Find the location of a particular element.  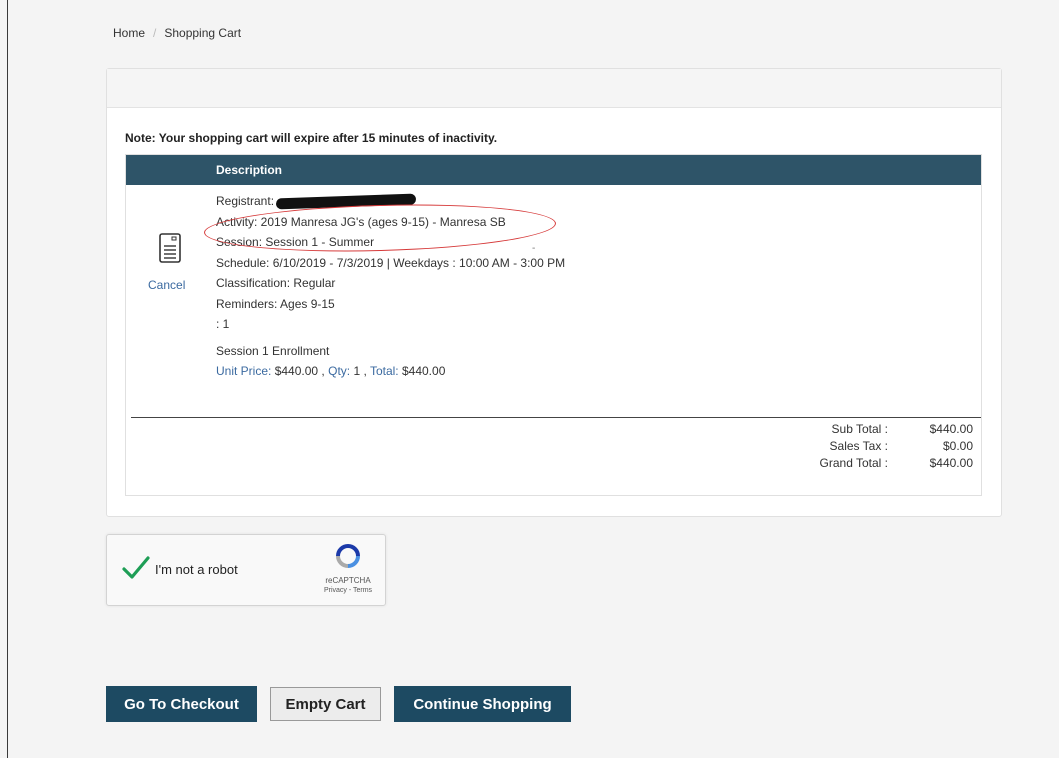

reminders-line: Reminders: Ages 9-15 is located at coordinates (275, 303).